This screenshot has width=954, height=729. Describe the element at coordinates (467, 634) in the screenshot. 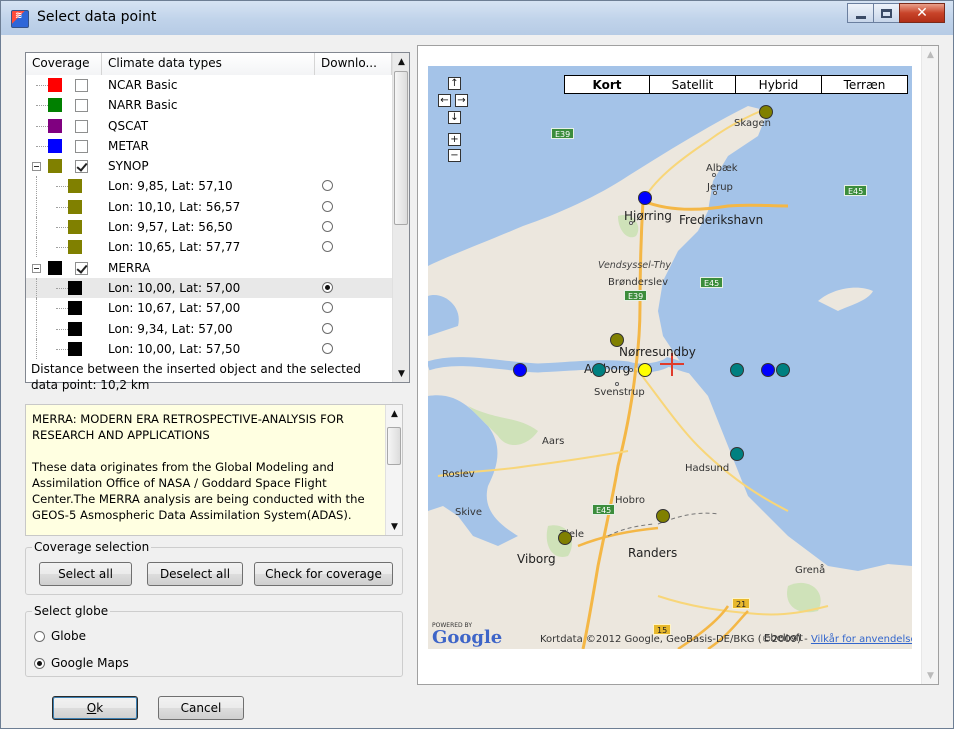

I see `google-logo: POWERED BY Google` at that location.